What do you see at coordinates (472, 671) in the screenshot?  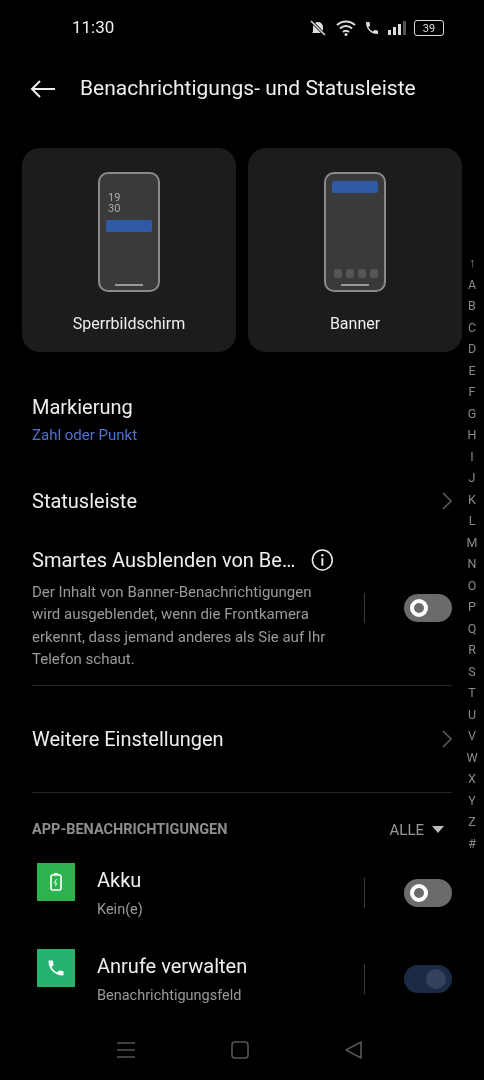 I see `index-letter: S` at bounding box center [472, 671].